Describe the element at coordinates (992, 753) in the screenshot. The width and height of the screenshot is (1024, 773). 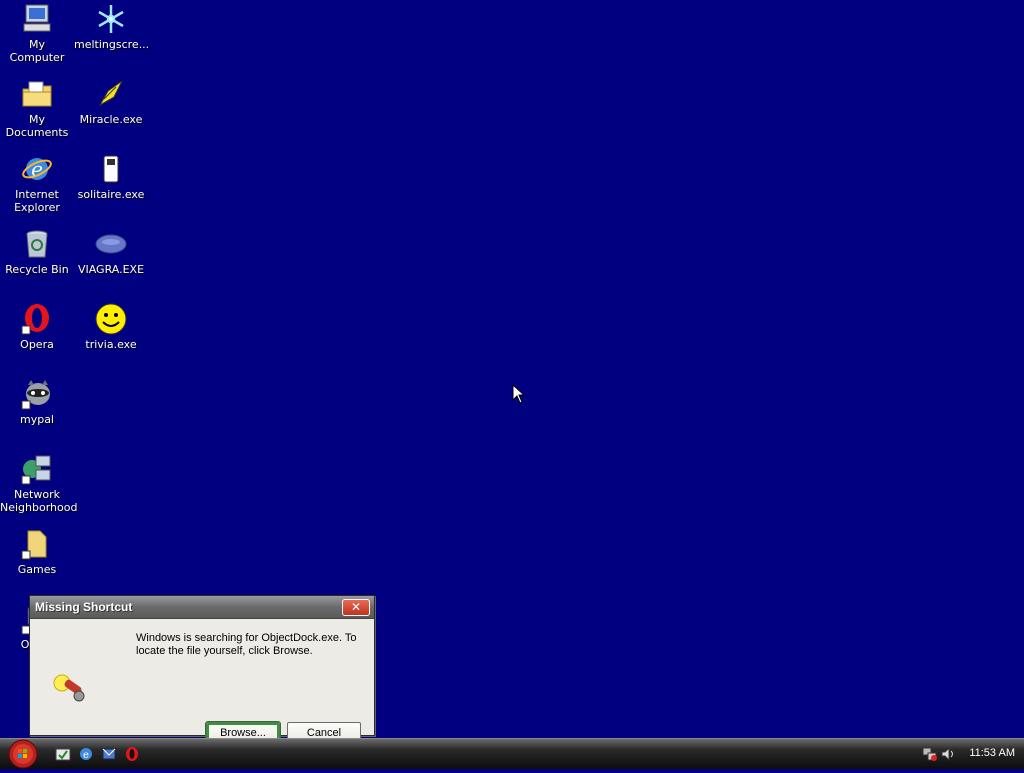
I see `clock: 11:53 AM` at that location.